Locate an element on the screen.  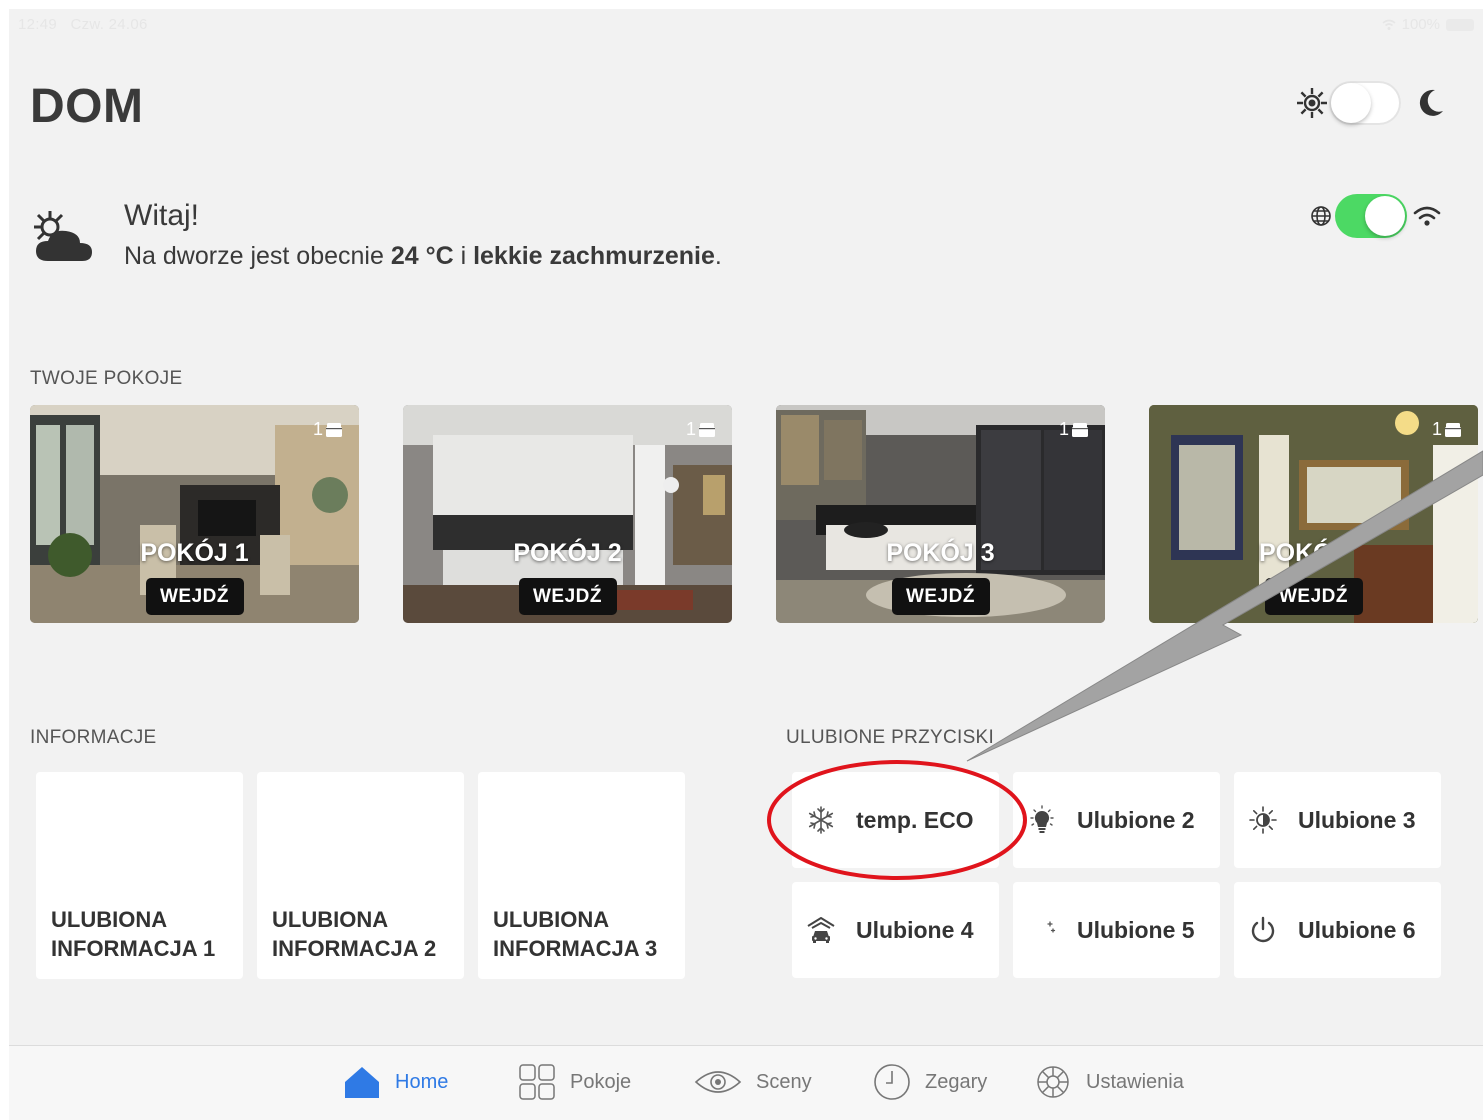
wifi-status-icon is located at coordinates (1389, 24).